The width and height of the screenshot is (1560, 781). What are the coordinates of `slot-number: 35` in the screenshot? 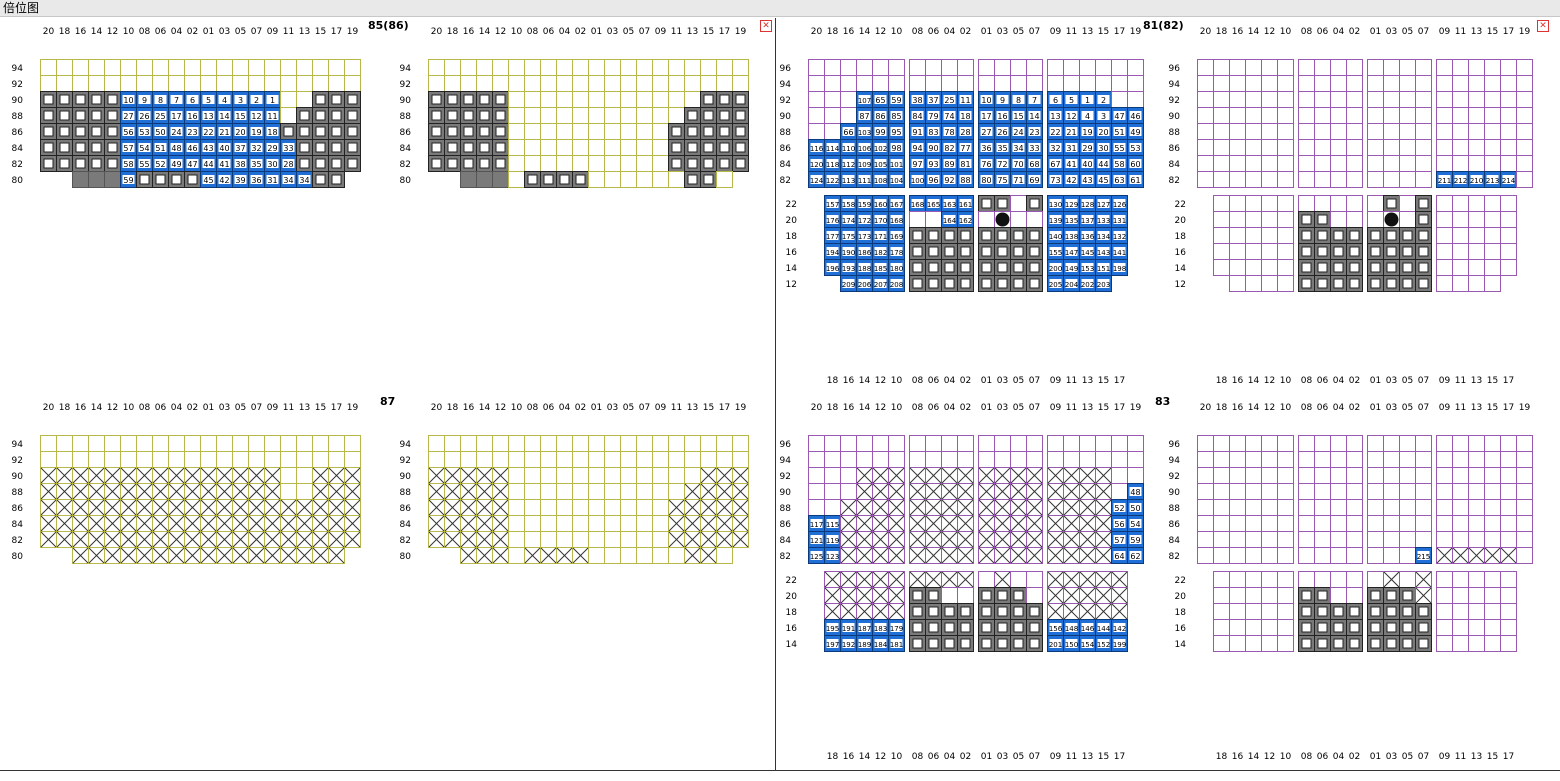 It's located at (1002, 148).